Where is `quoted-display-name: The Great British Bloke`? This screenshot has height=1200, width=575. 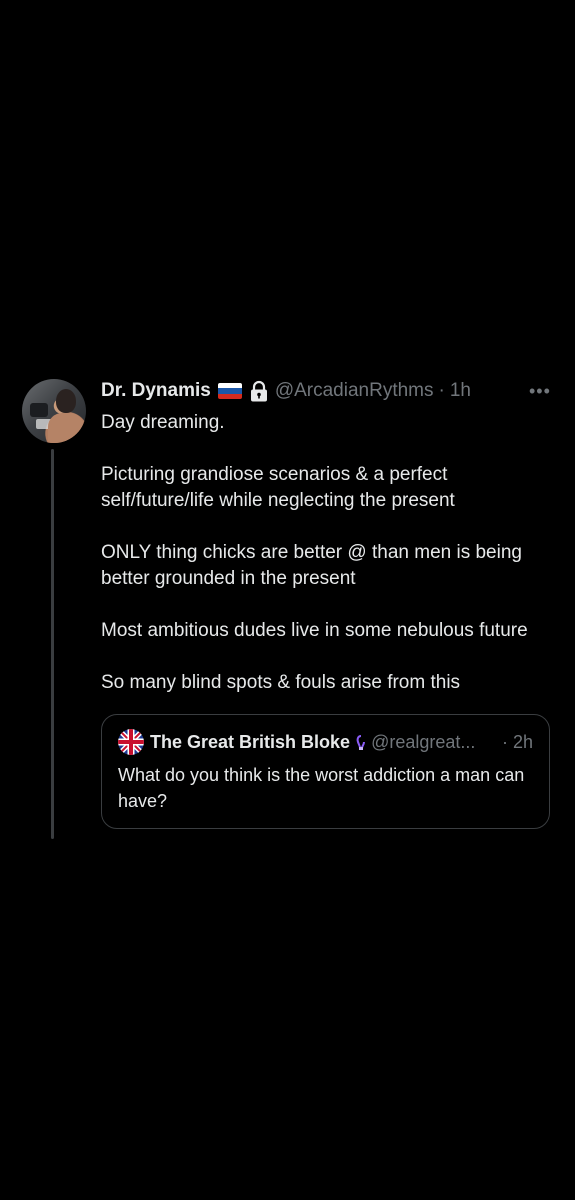 quoted-display-name: The Great British Bloke is located at coordinates (250, 742).